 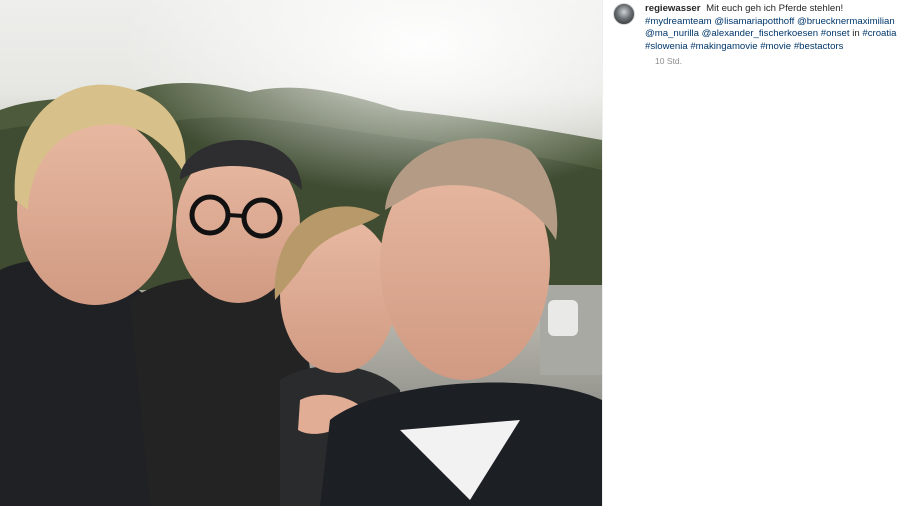 What do you see at coordinates (672, 8) in the screenshot?
I see `username-link: regiewasser` at bounding box center [672, 8].